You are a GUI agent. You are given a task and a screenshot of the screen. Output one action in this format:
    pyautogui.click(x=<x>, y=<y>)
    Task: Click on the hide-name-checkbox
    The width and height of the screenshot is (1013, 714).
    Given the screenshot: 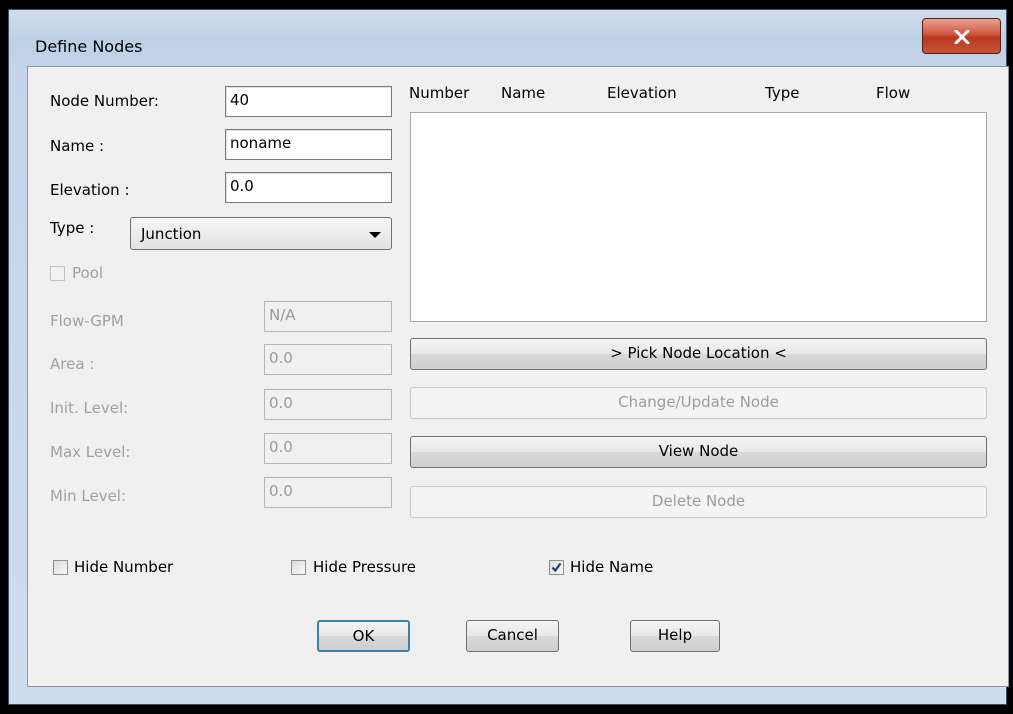 What is the action you would take?
    pyautogui.click(x=556, y=567)
    